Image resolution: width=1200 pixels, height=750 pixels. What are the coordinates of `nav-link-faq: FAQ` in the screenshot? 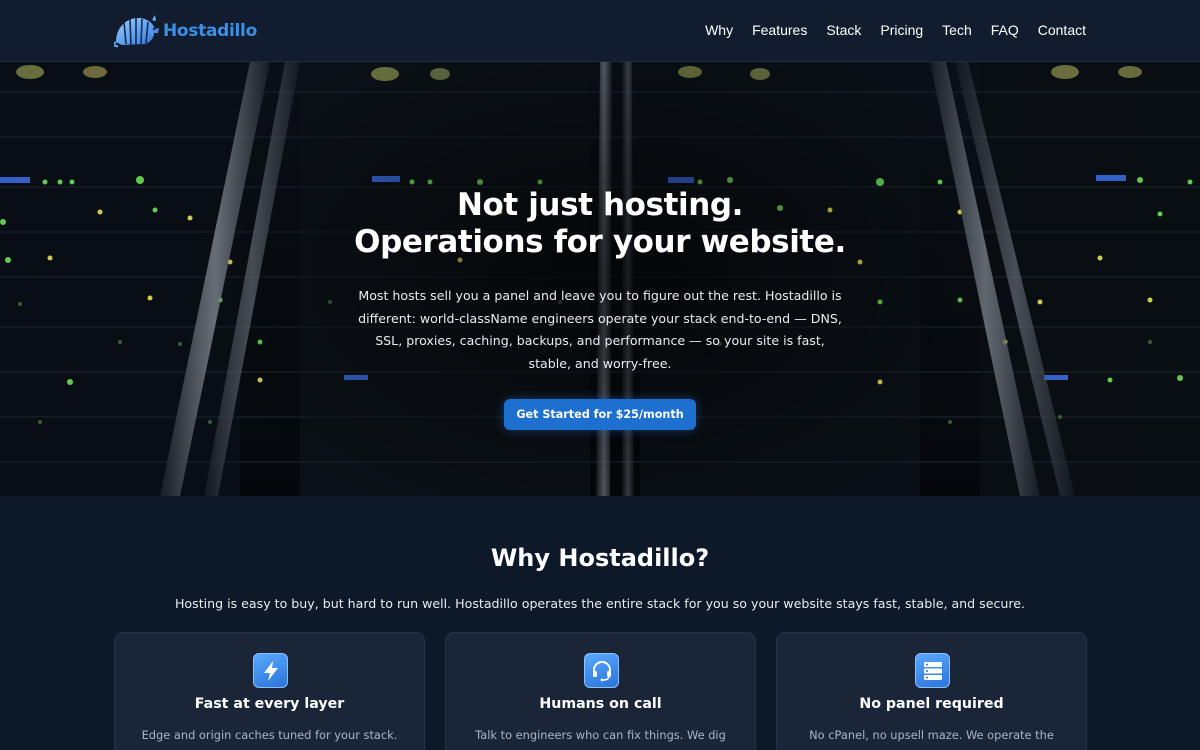 It's located at (1005, 30).